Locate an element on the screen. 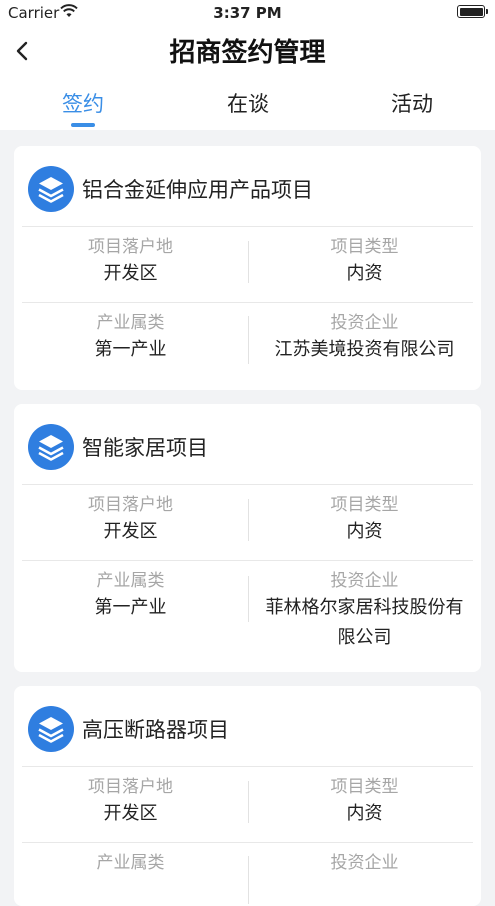 The image size is (495, 906). navigation-bar: 招商签约管理 is located at coordinates (247, 50).